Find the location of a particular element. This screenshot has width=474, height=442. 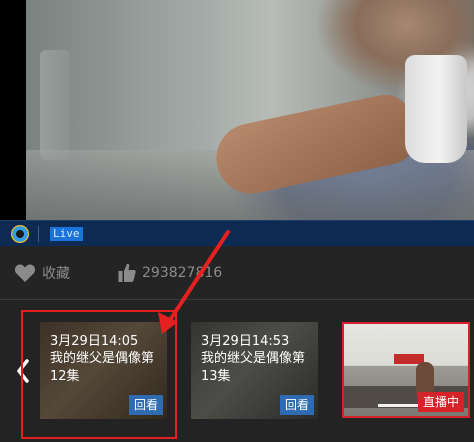

favorite-label: 收藏 is located at coordinates (56, 274).